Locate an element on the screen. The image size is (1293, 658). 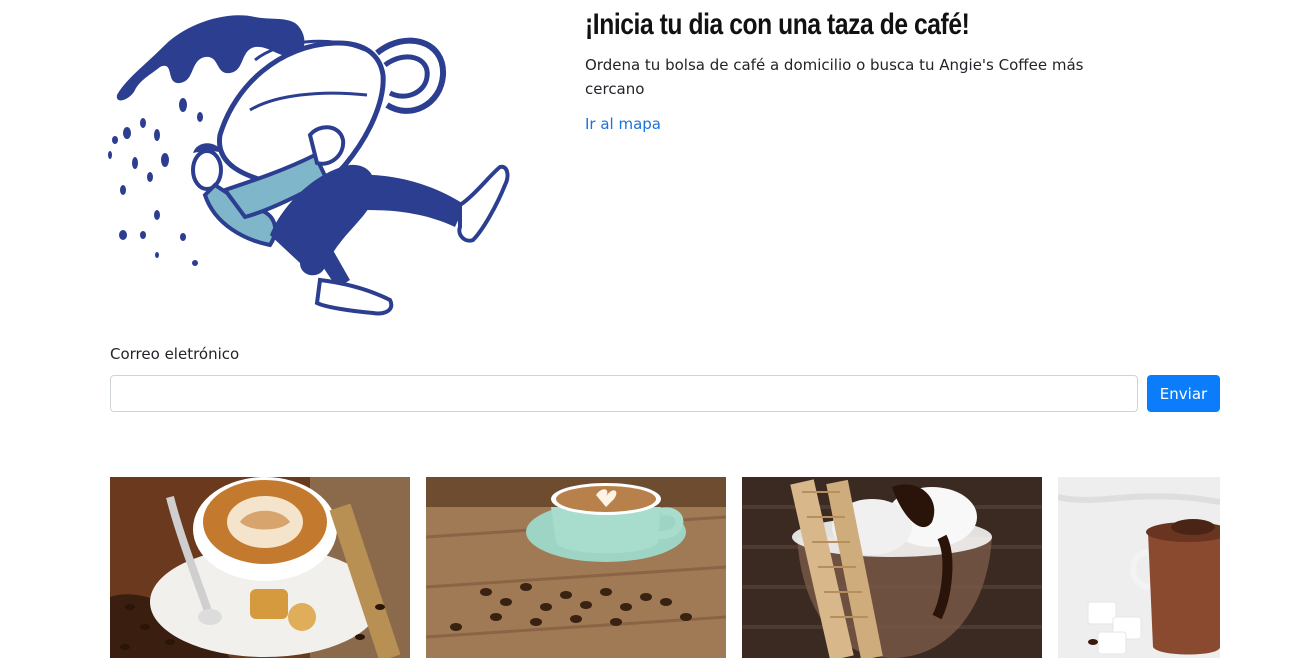
ice-cream-sundae-photo is located at coordinates (892, 567).